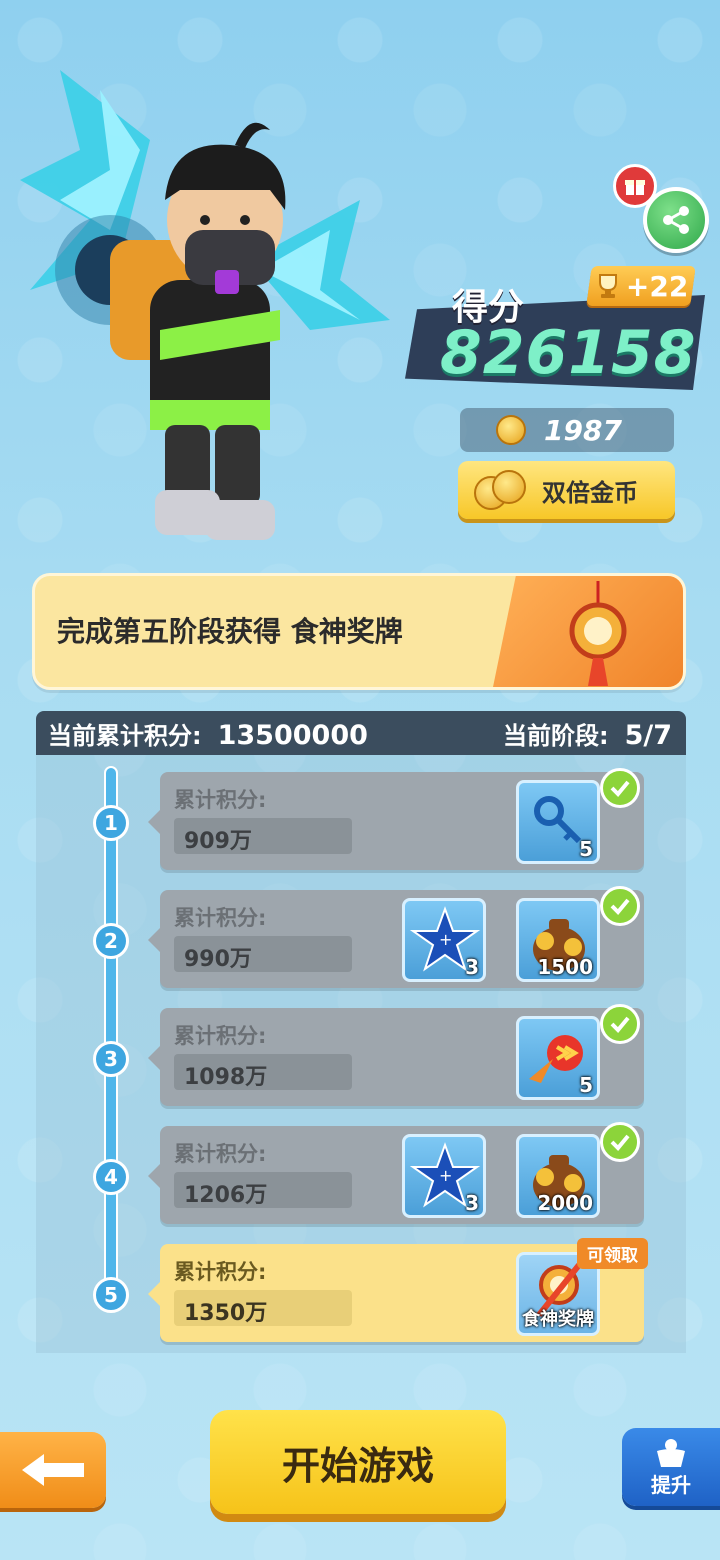  I want to click on reward-count: 1500, so click(565, 967).